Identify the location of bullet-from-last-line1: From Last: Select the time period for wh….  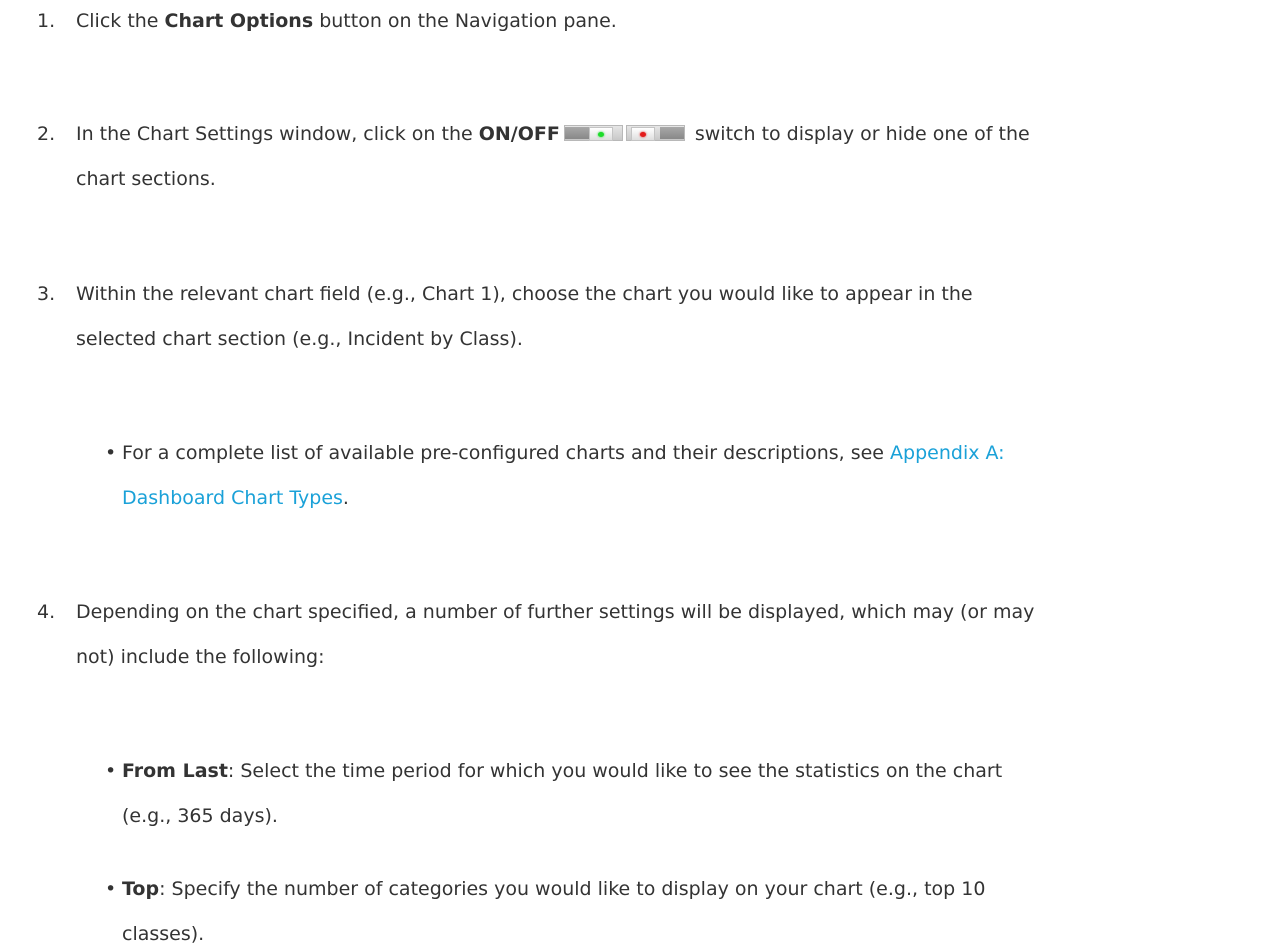
(562, 771).